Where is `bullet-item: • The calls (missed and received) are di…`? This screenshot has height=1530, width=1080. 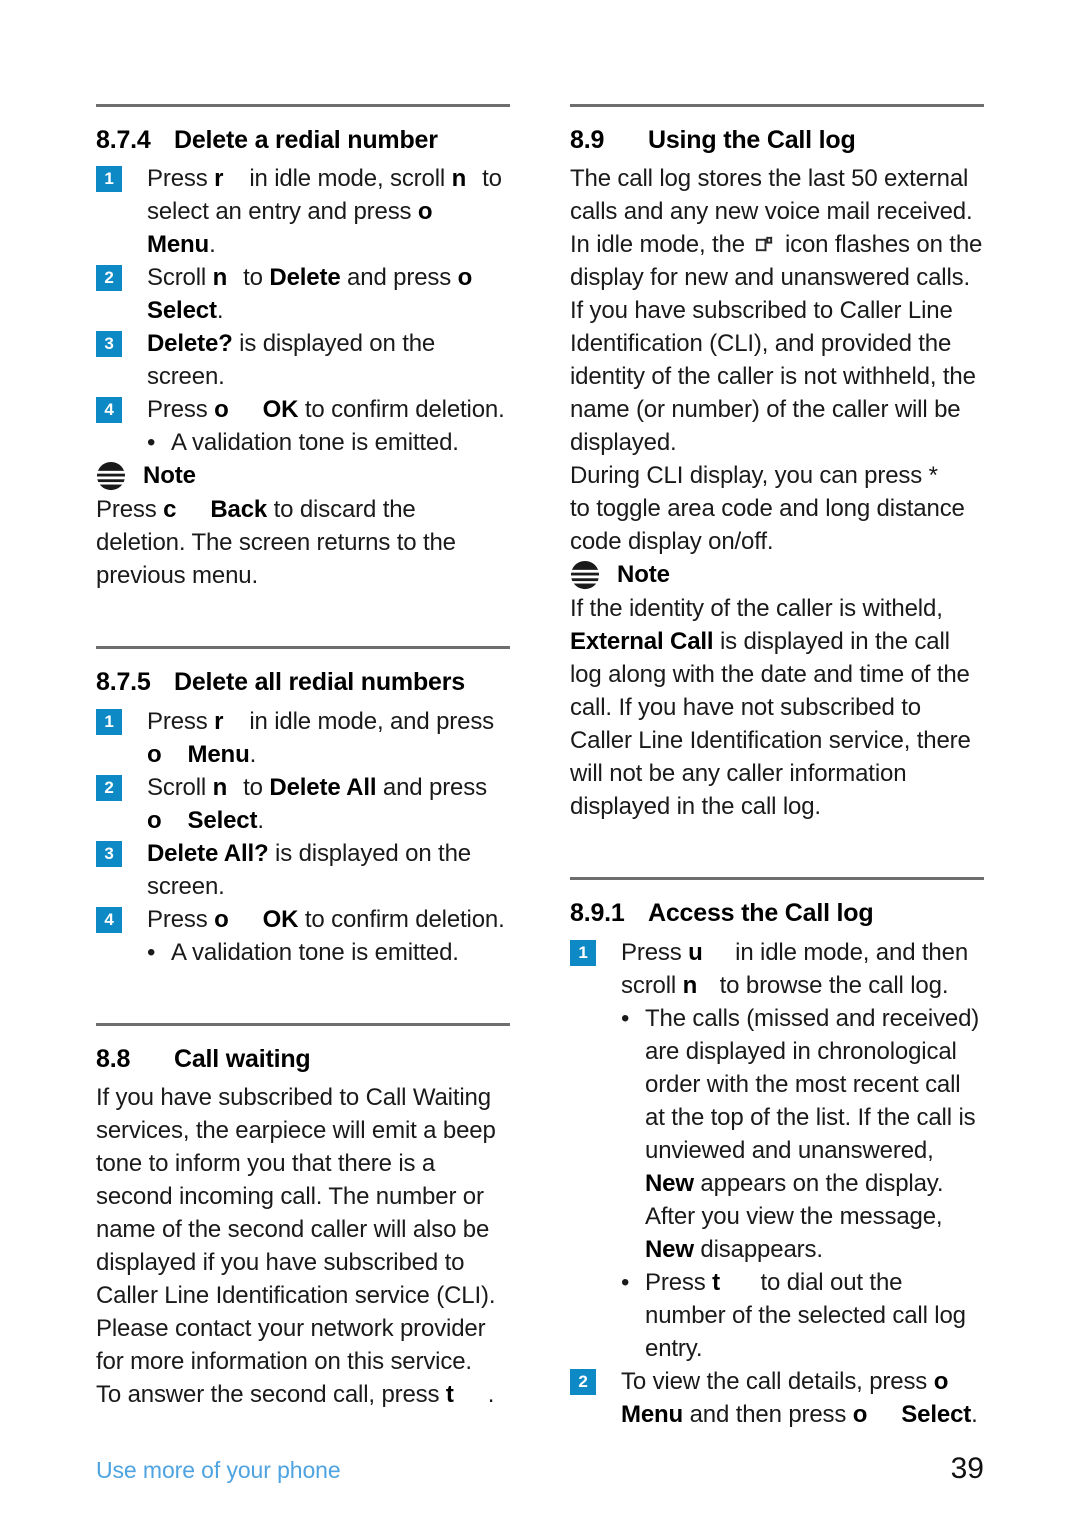
bullet-item: • The calls (missed and received) are di… is located at coordinates (802, 1134).